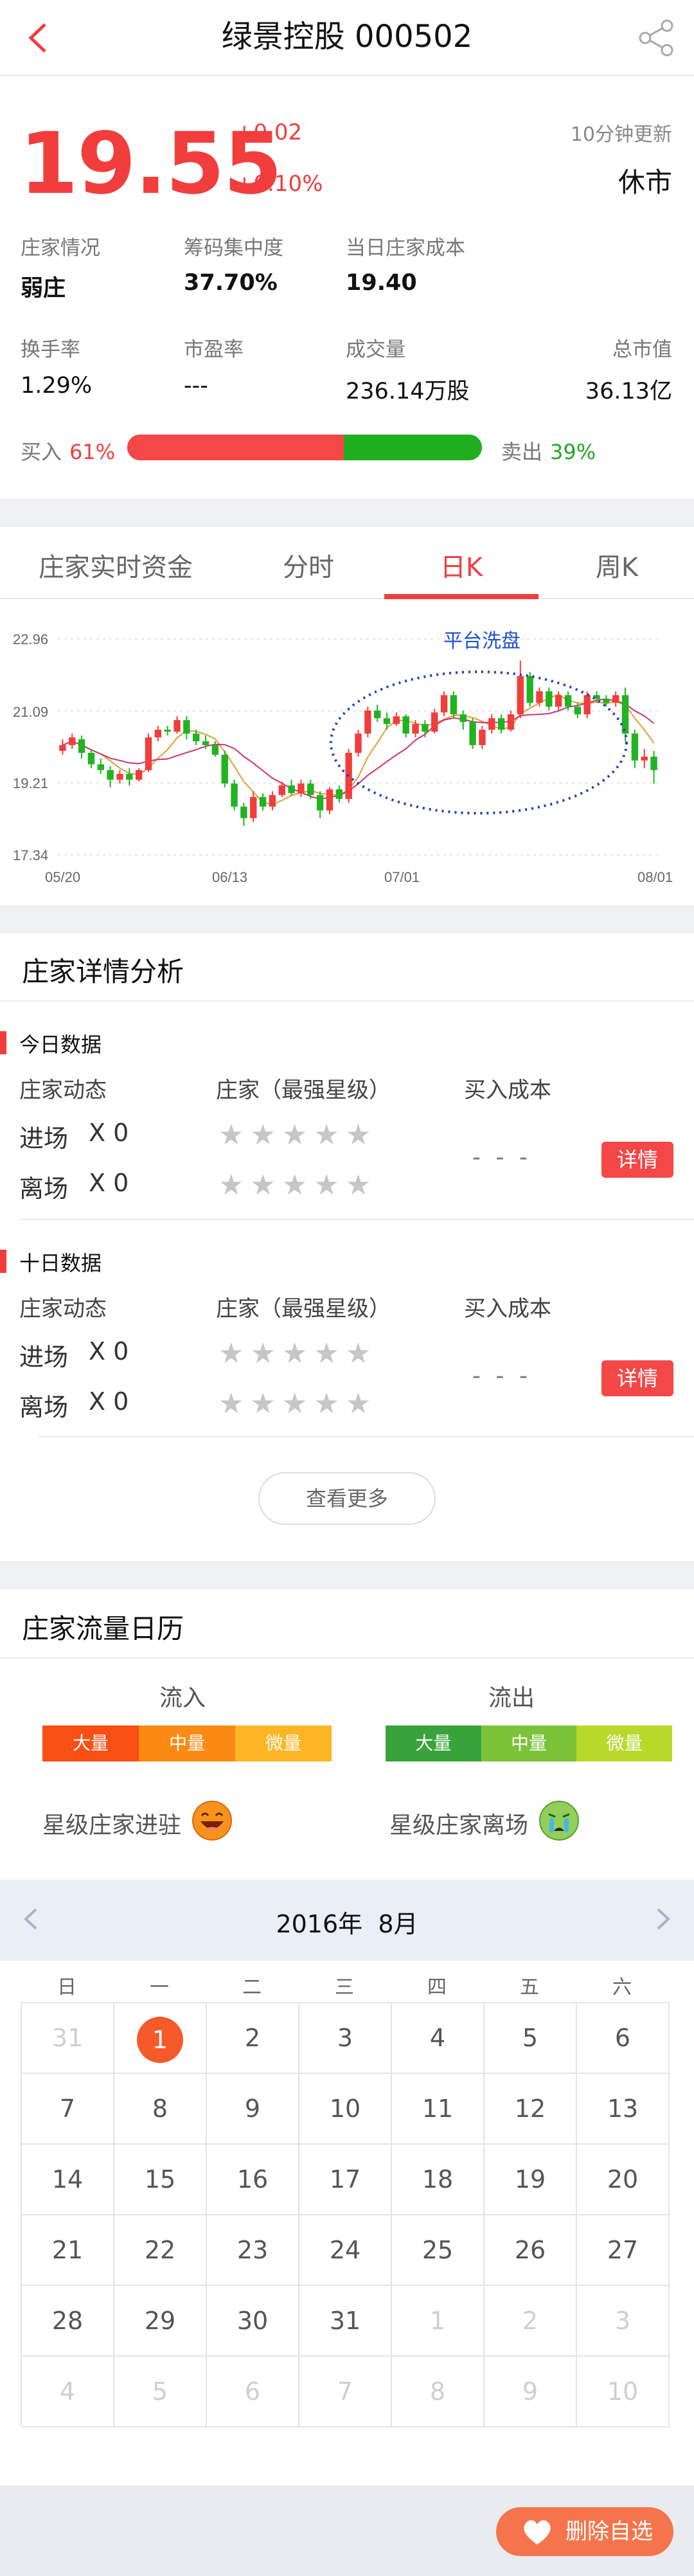 Image resolution: width=694 pixels, height=2576 pixels. What do you see at coordinates (531, 2038) in the screenshot?
I see `calendar-day: 5` at bounding box center [531, 2038].